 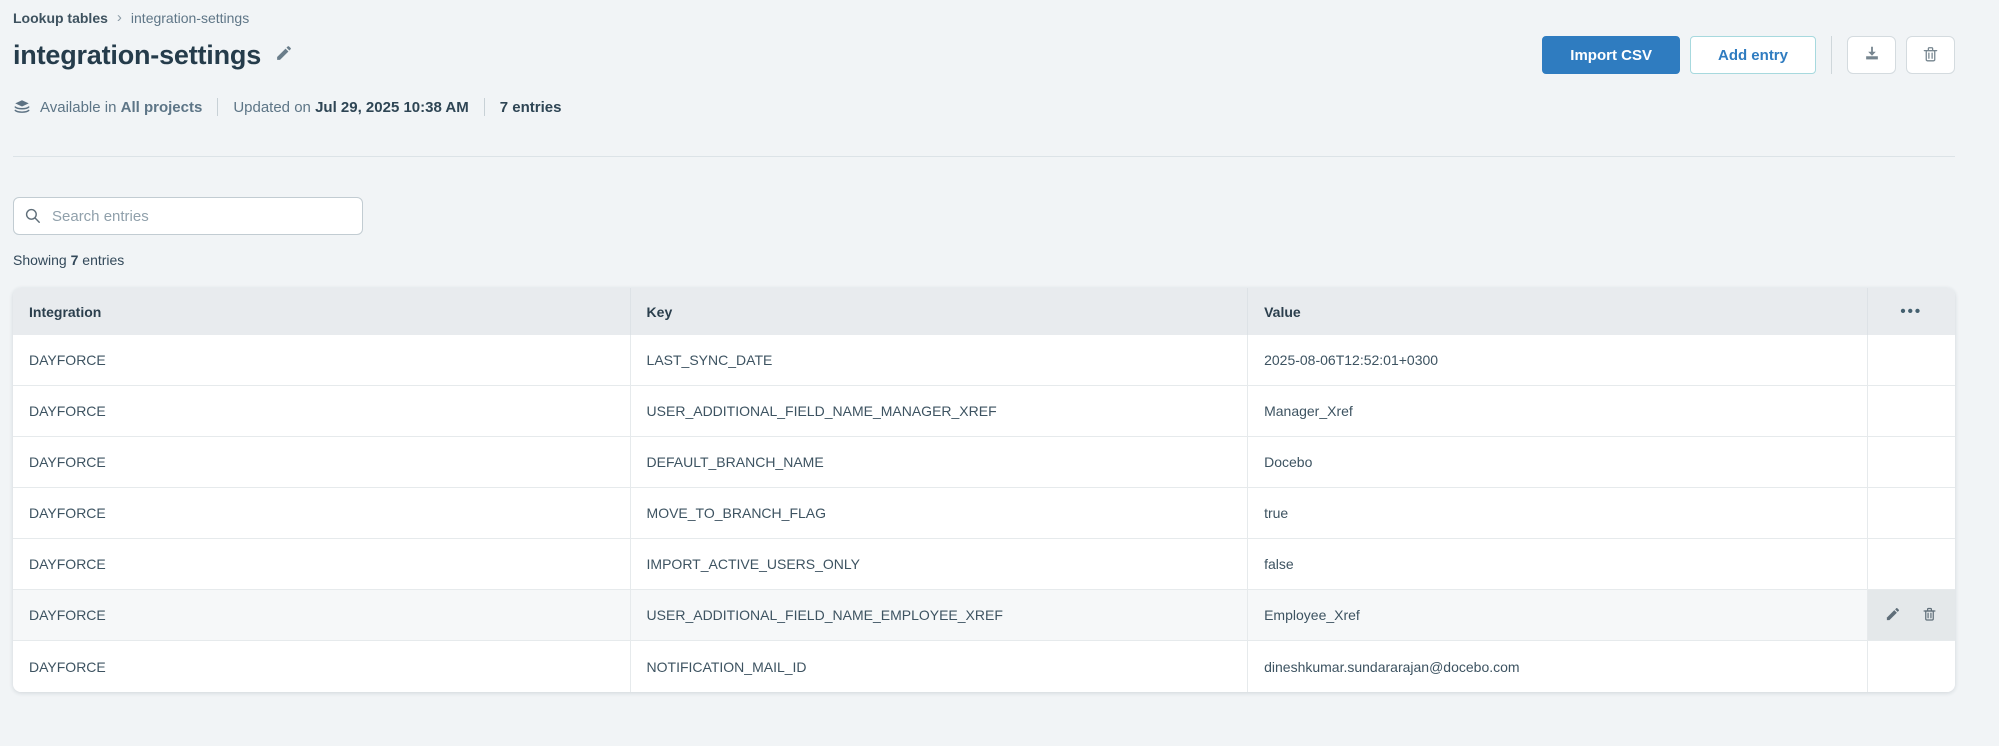 What do you see at coordinates (1611, 55) in the screenshot?
I see `import-csv-button: Import CSV` at bounding box center [1611, 55].